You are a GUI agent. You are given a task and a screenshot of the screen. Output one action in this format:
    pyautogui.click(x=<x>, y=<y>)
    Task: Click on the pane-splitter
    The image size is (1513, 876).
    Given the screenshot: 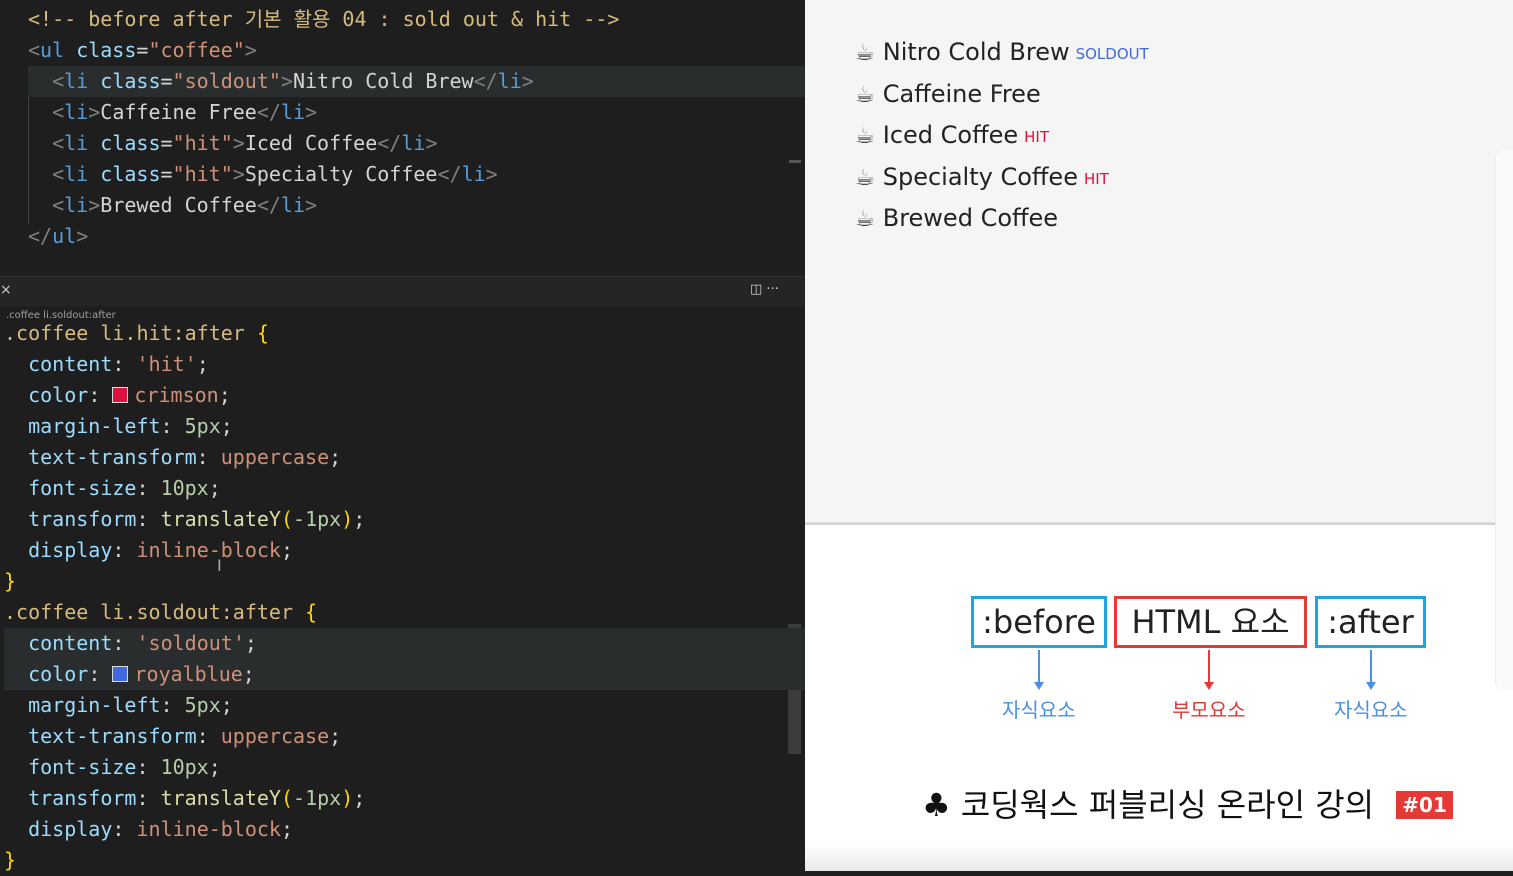 What is the action you would take?
    pyautogui.click(x=402, y=291)
    